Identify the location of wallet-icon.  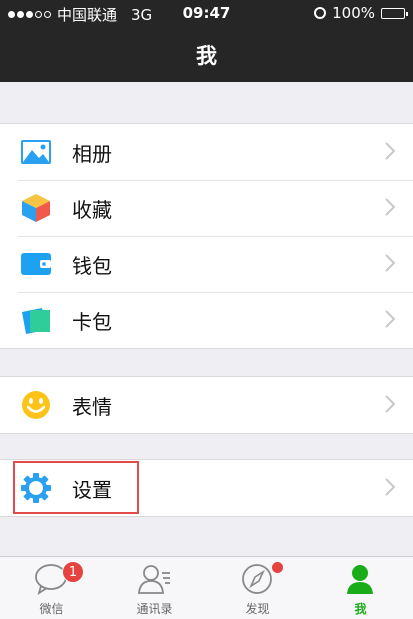
(36, 264).